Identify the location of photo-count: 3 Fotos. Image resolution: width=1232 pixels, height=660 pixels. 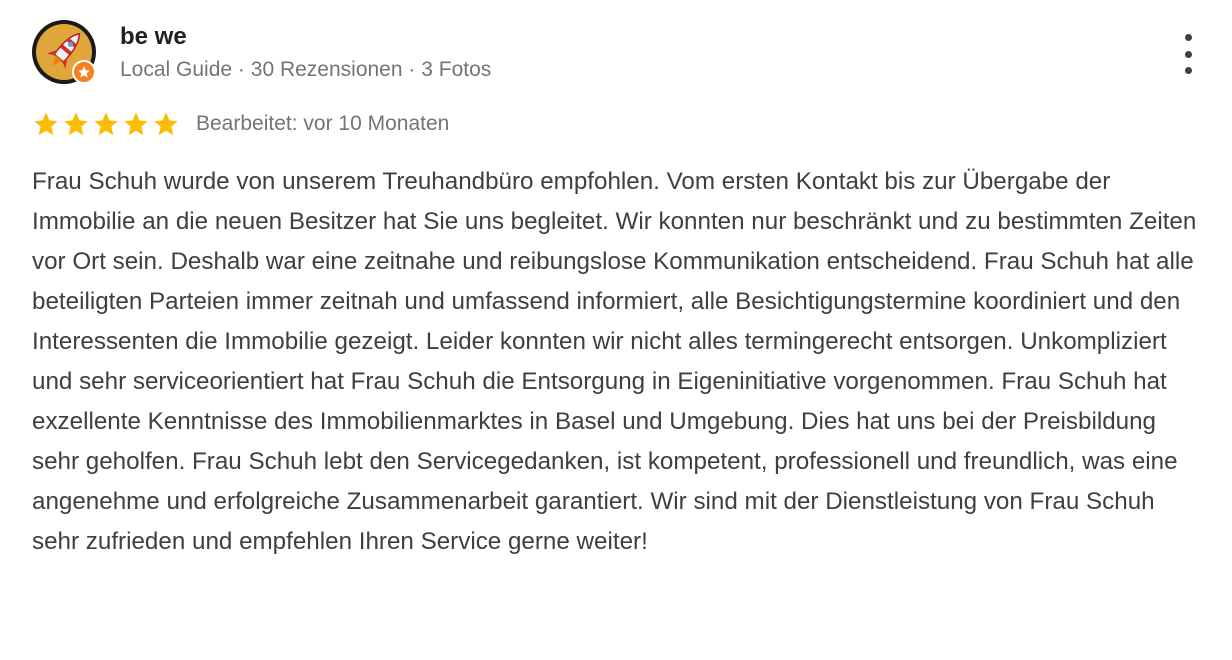
(456, 69).